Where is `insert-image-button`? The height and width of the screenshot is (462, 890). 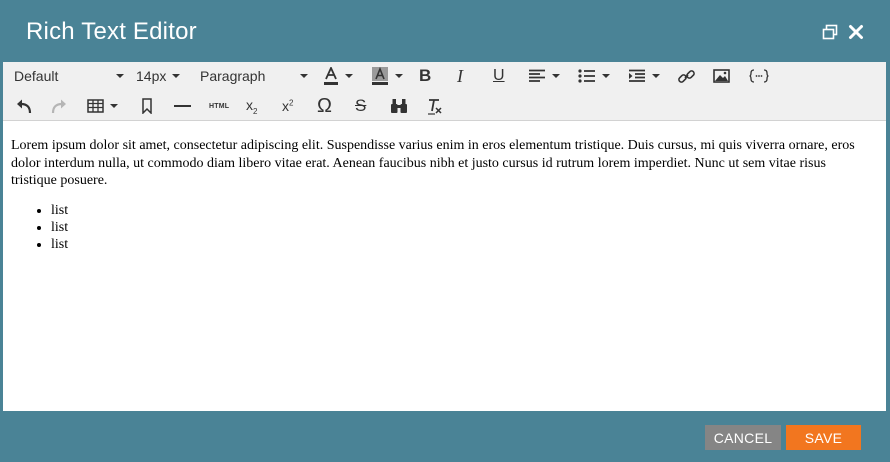
insert-image-button is located at coordinates (722, 76).